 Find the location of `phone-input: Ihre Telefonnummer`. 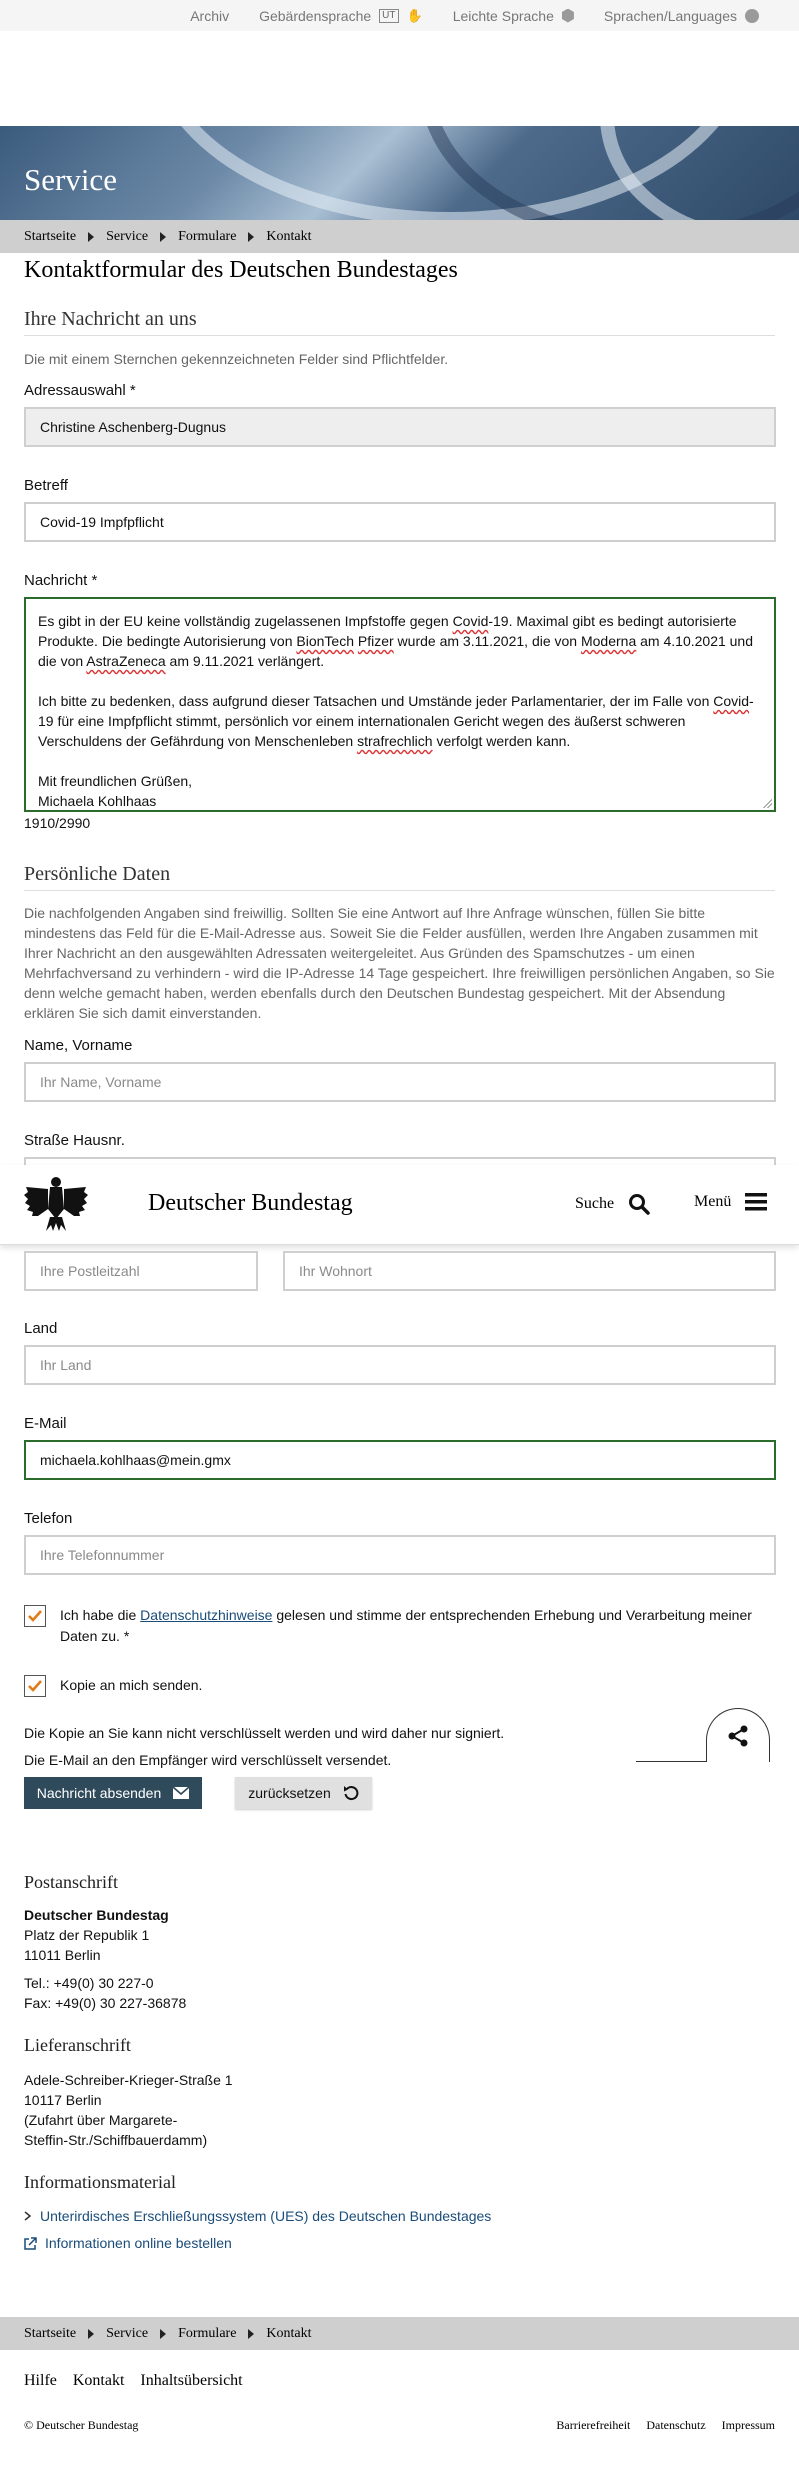

phone-input: Ihre Telefonnummer is located at coordinates (400, 1555).